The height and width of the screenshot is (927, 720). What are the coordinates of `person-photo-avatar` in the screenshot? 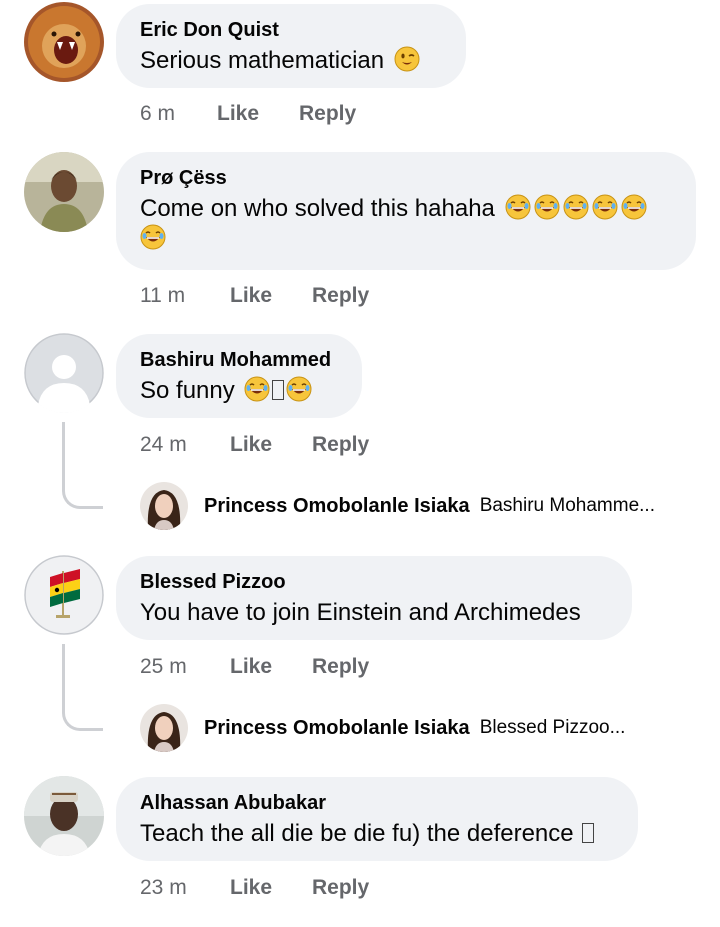 It's located at (64, 192).